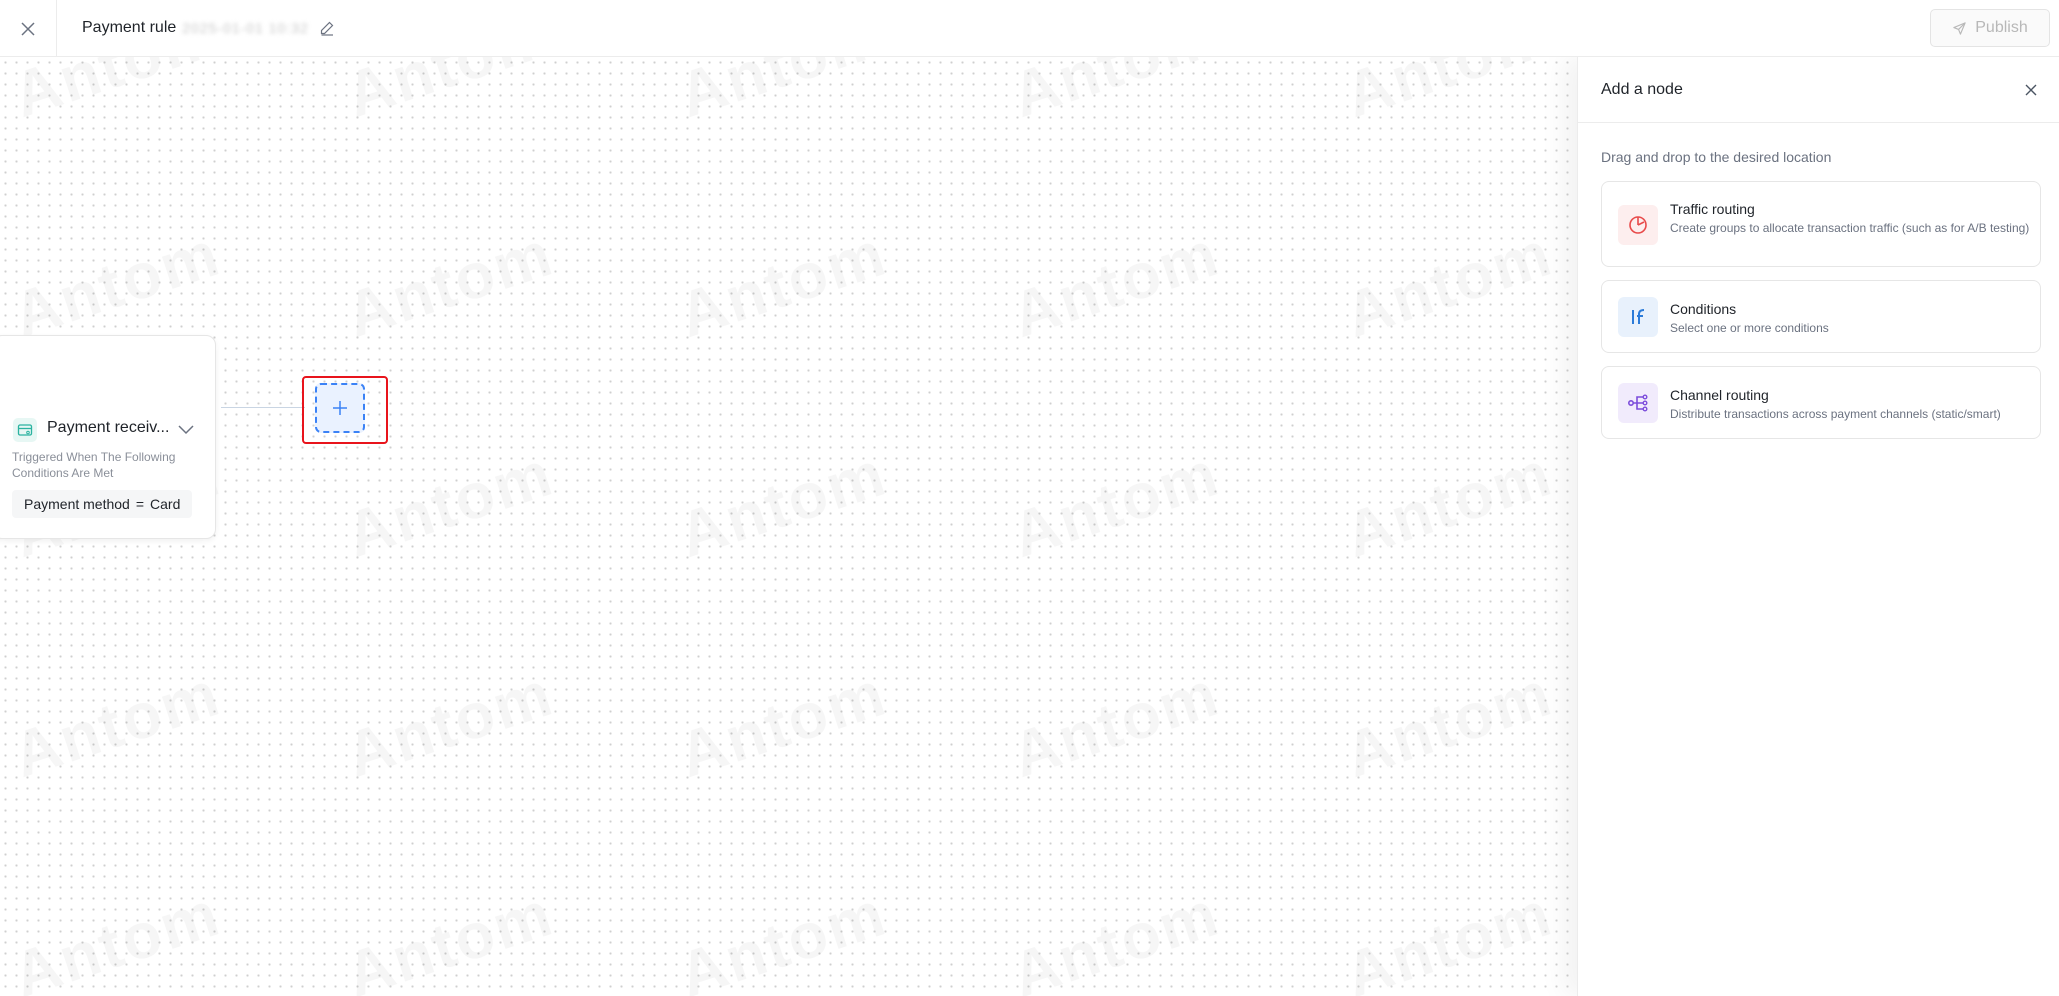  I want to click on panel-hint: Drag and drop to the desired location, so click(1716, 157).